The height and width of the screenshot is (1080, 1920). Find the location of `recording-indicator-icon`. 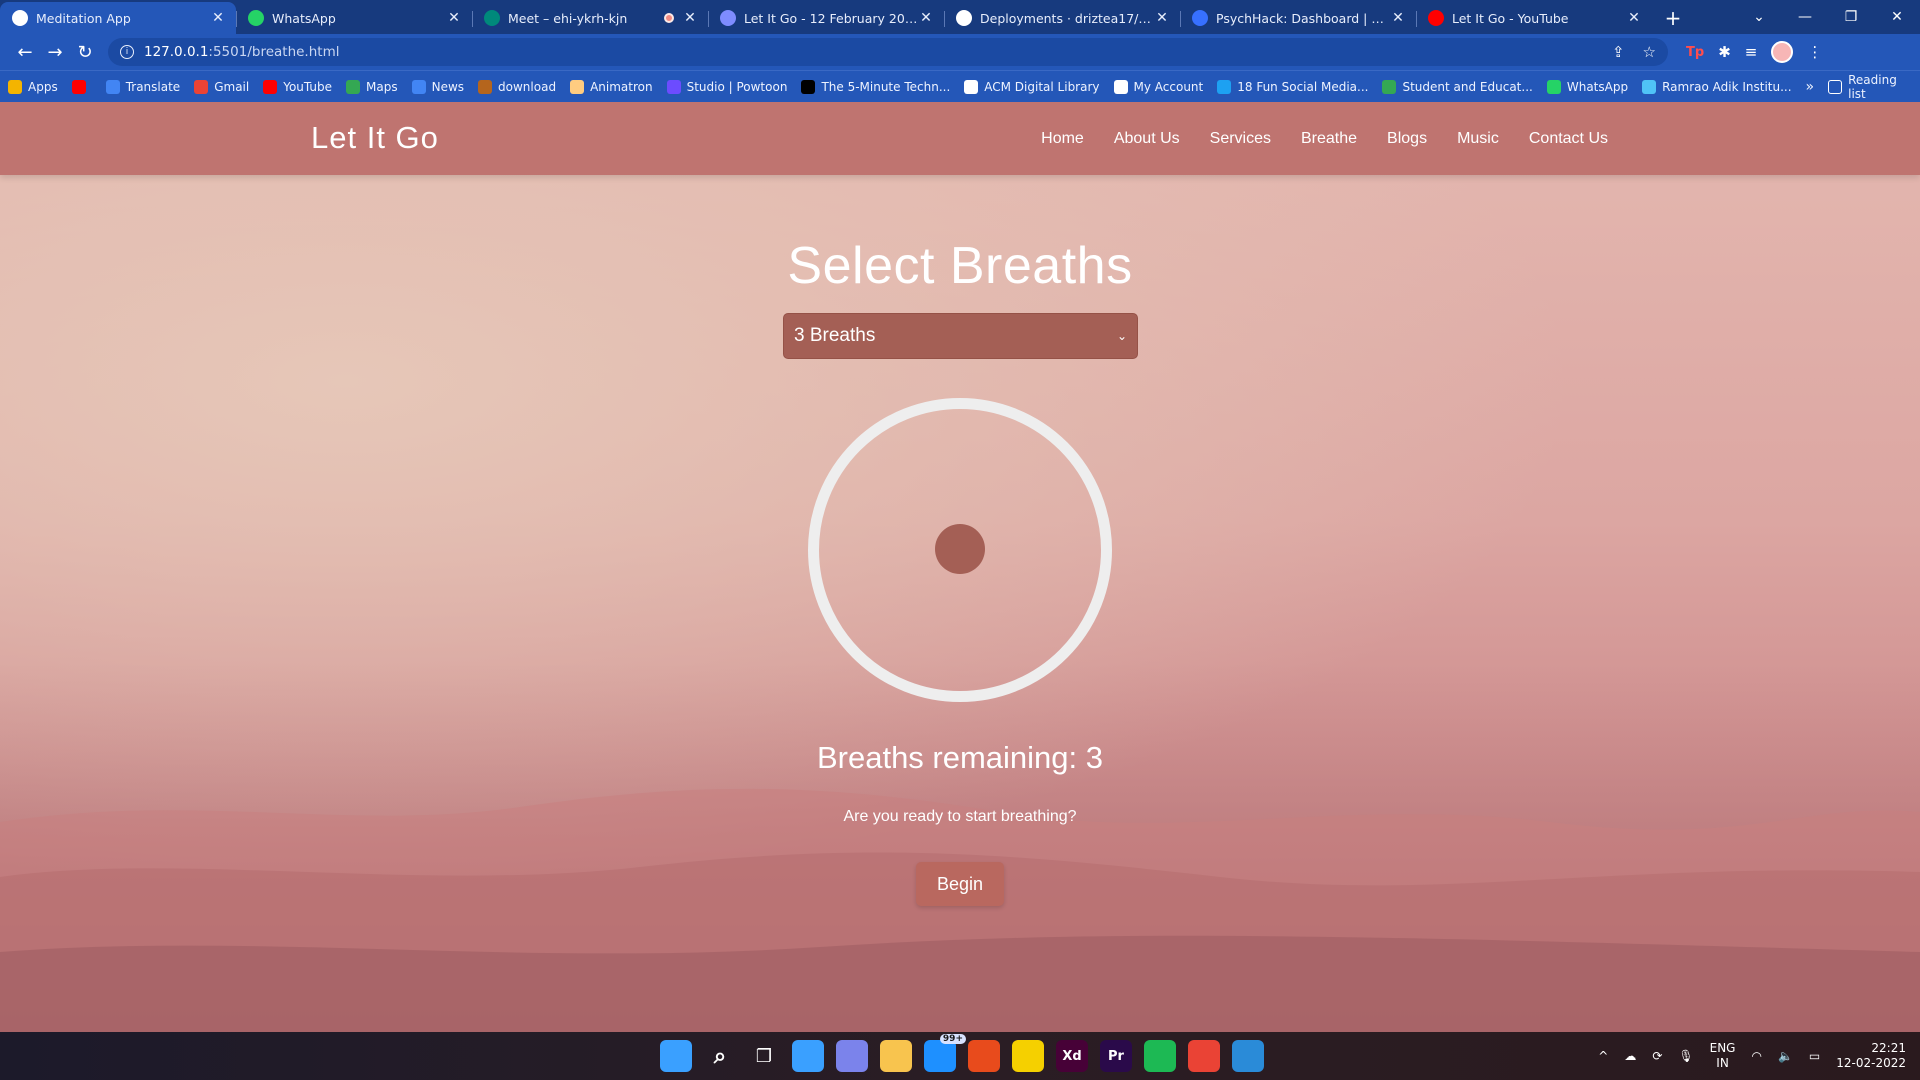

recording-indicator-icon is located at coordinates (669, 18).